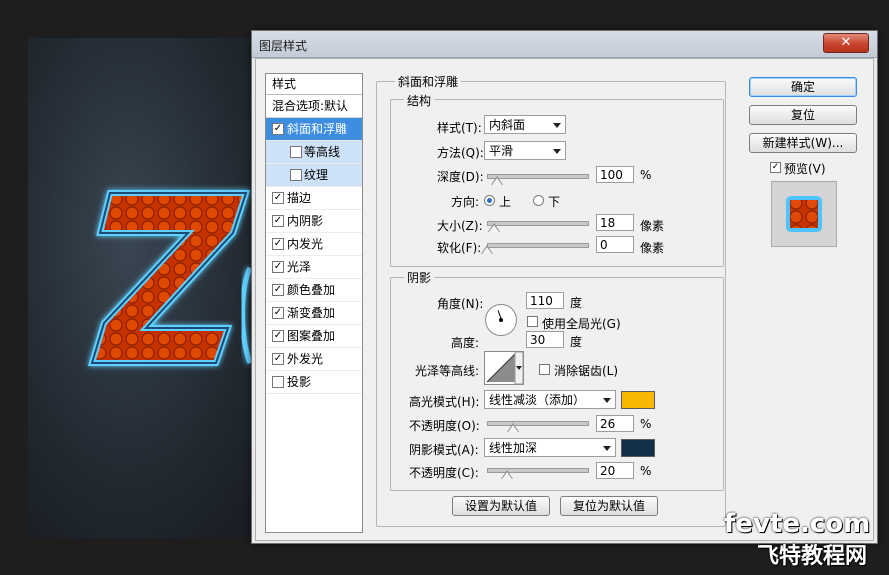  Describe the element at coordinates (299, 198) in the screenshot. I see `style-item-label: 描边` at that location.